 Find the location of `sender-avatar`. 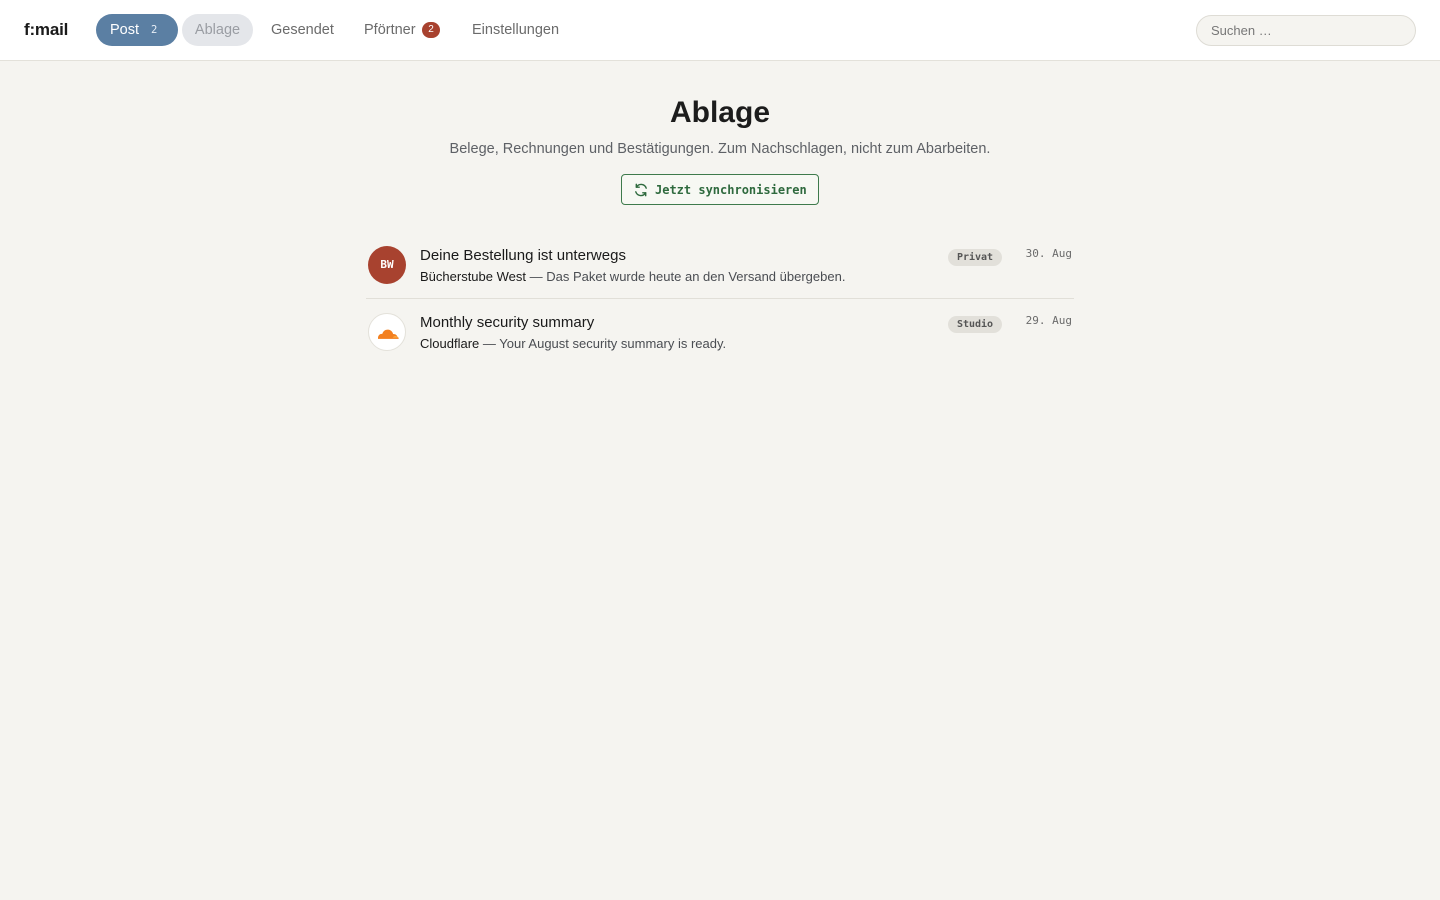

sender-avatar is located at coordinates (387, 332).